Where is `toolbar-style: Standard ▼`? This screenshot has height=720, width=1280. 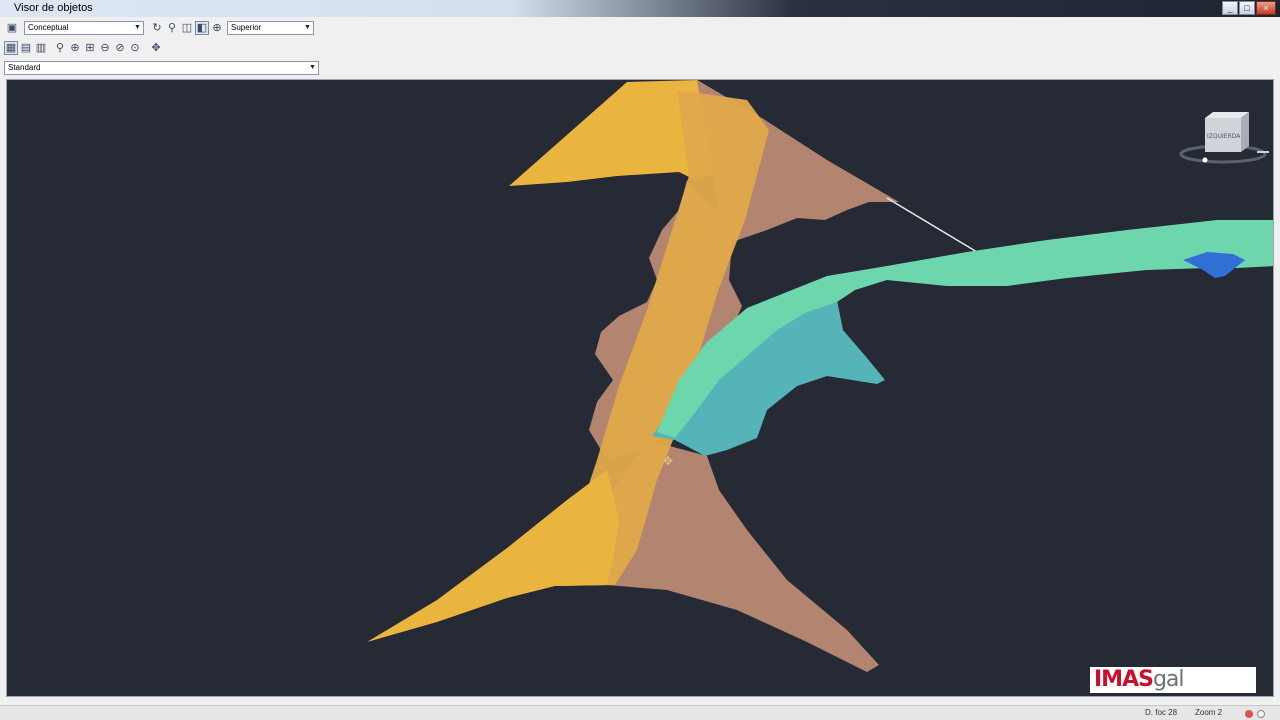
toolbar-style: Standard ▼ is located at coordinates (640, 68).